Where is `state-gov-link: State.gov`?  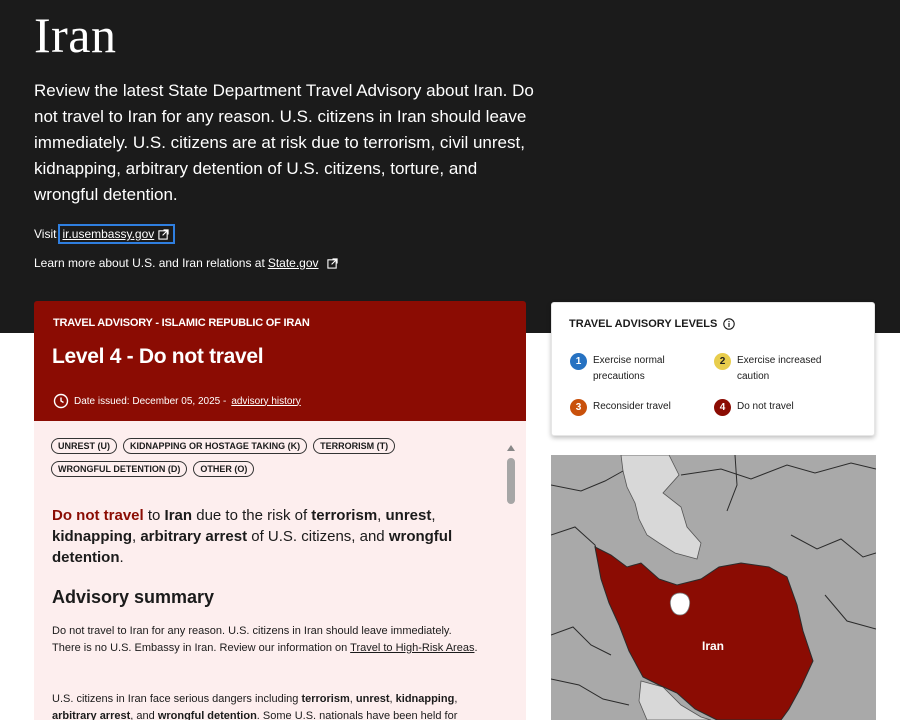
state-gov-link: State.gov is located at coordinates (293, 263).